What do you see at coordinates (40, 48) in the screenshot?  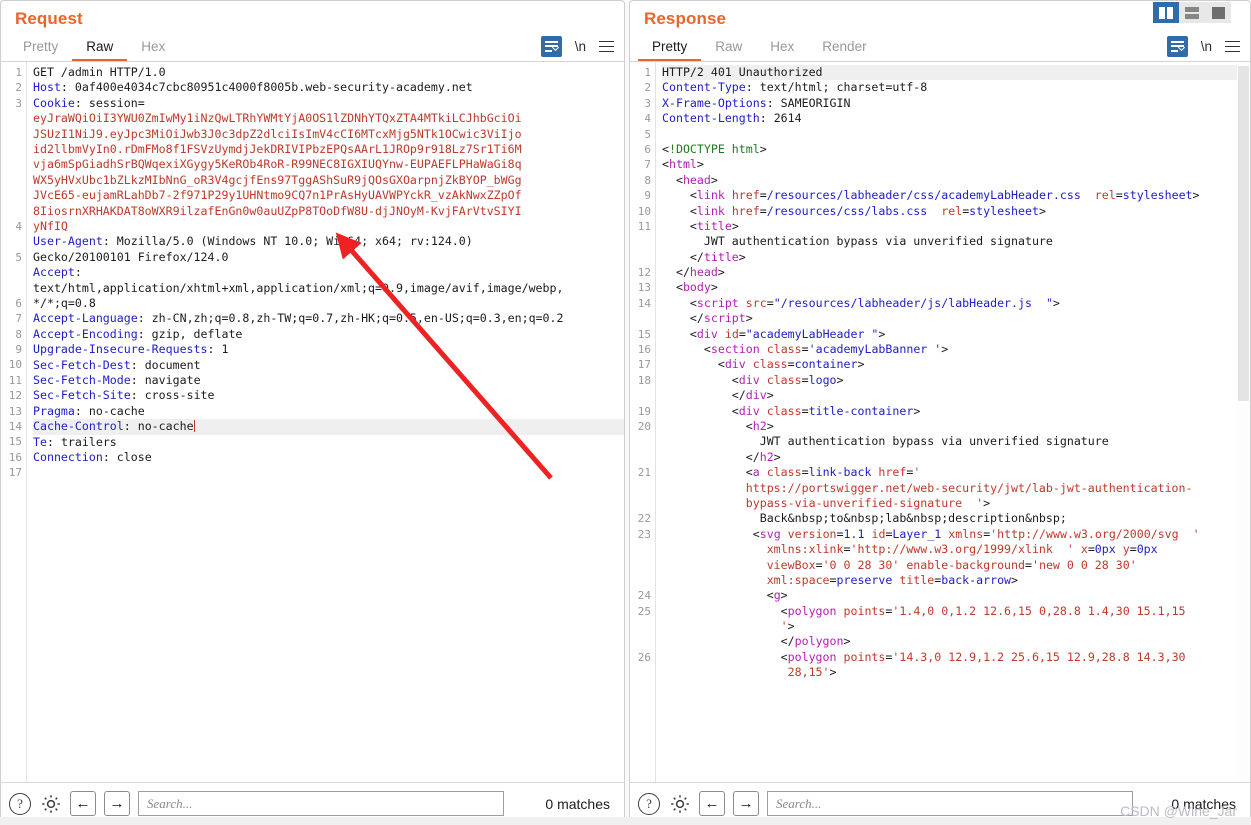 I see `tab-request-pretty: Pretty` at bounding box center [40, 48].